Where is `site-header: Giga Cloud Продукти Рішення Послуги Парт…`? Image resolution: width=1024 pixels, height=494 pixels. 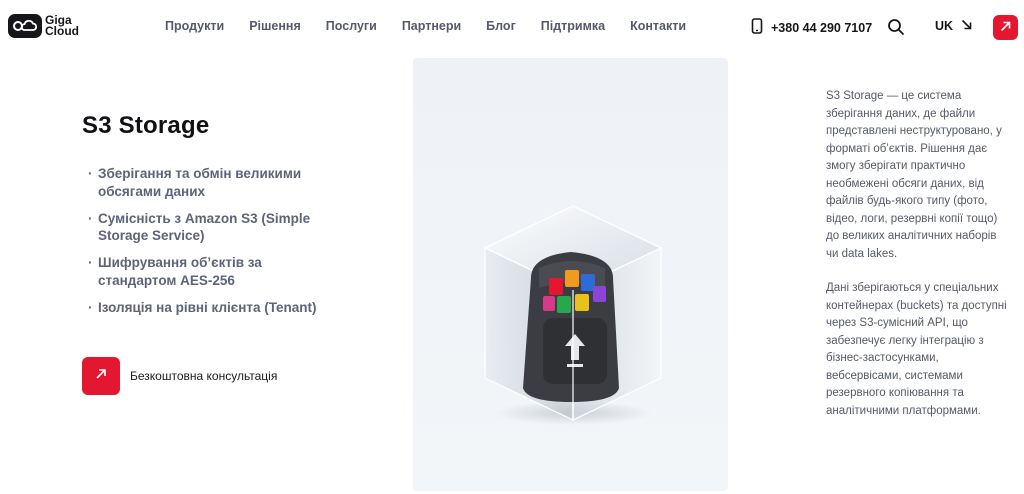 site-header: Giga Cloud Продукти Рішення Послуги Парт… is located at coordinates (512, 28).